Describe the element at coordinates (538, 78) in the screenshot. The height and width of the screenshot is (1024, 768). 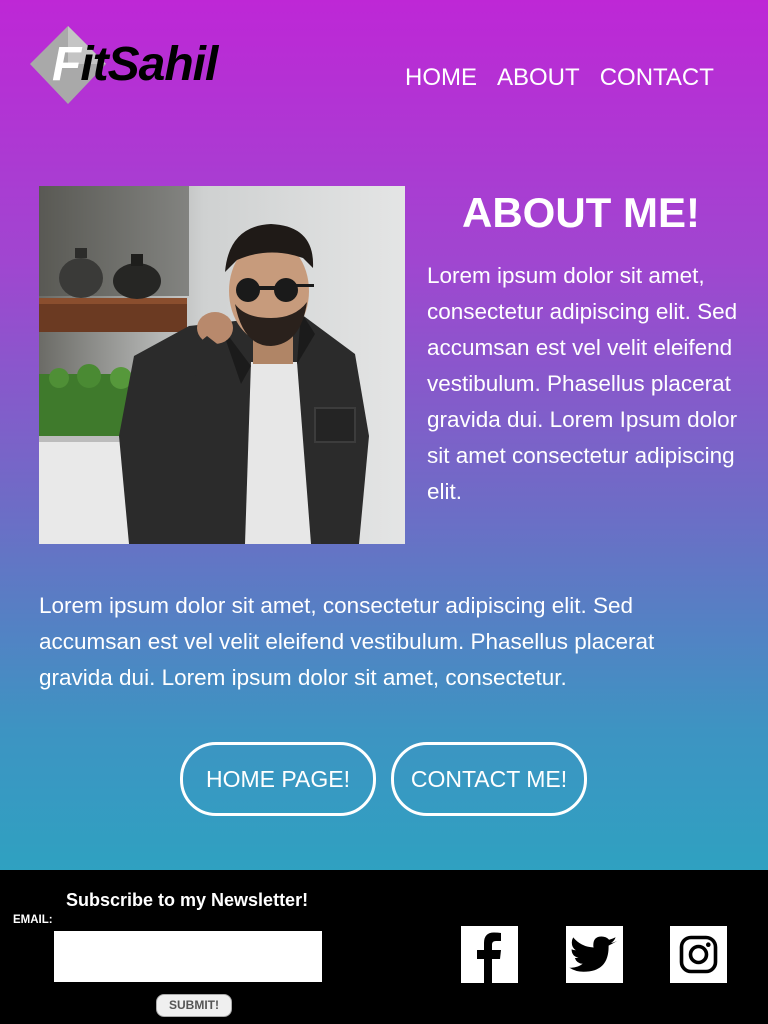
I see `nav-about-link: ABOUT` at that location.